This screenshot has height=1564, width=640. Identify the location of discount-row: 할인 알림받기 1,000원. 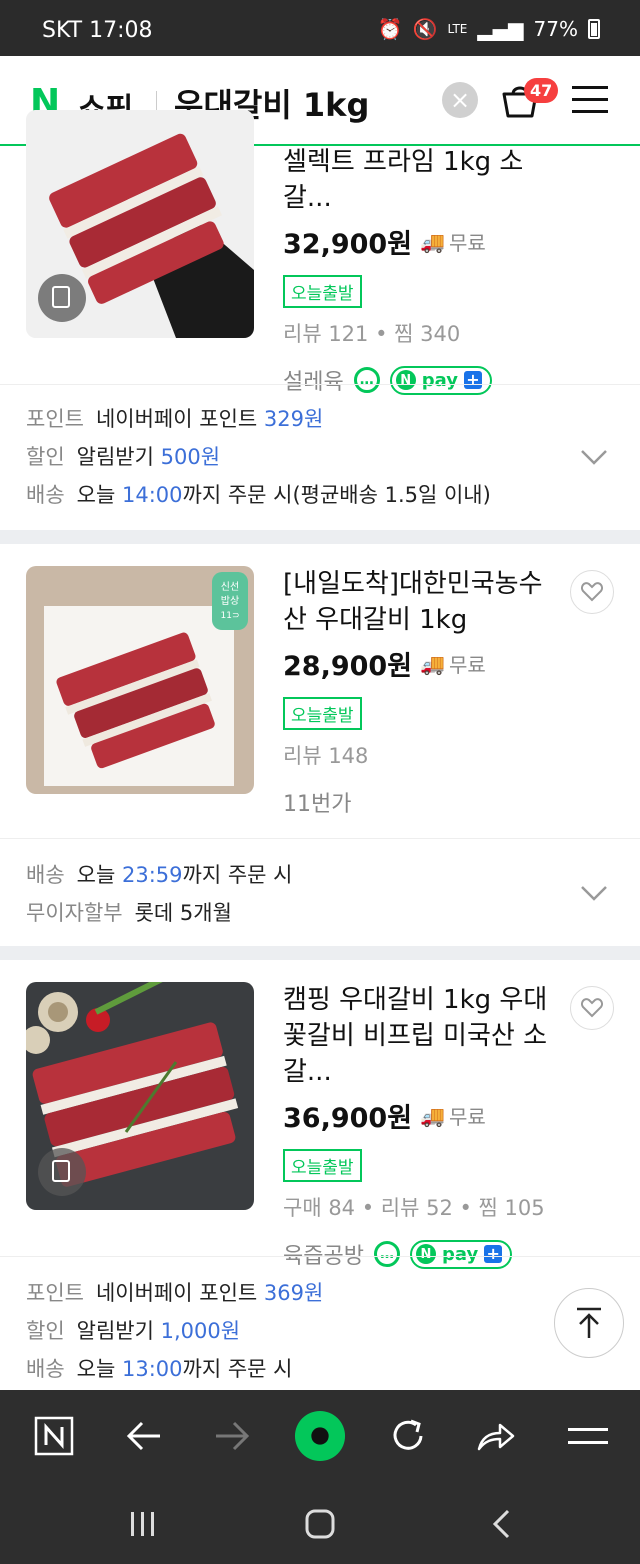
(133, 1331).